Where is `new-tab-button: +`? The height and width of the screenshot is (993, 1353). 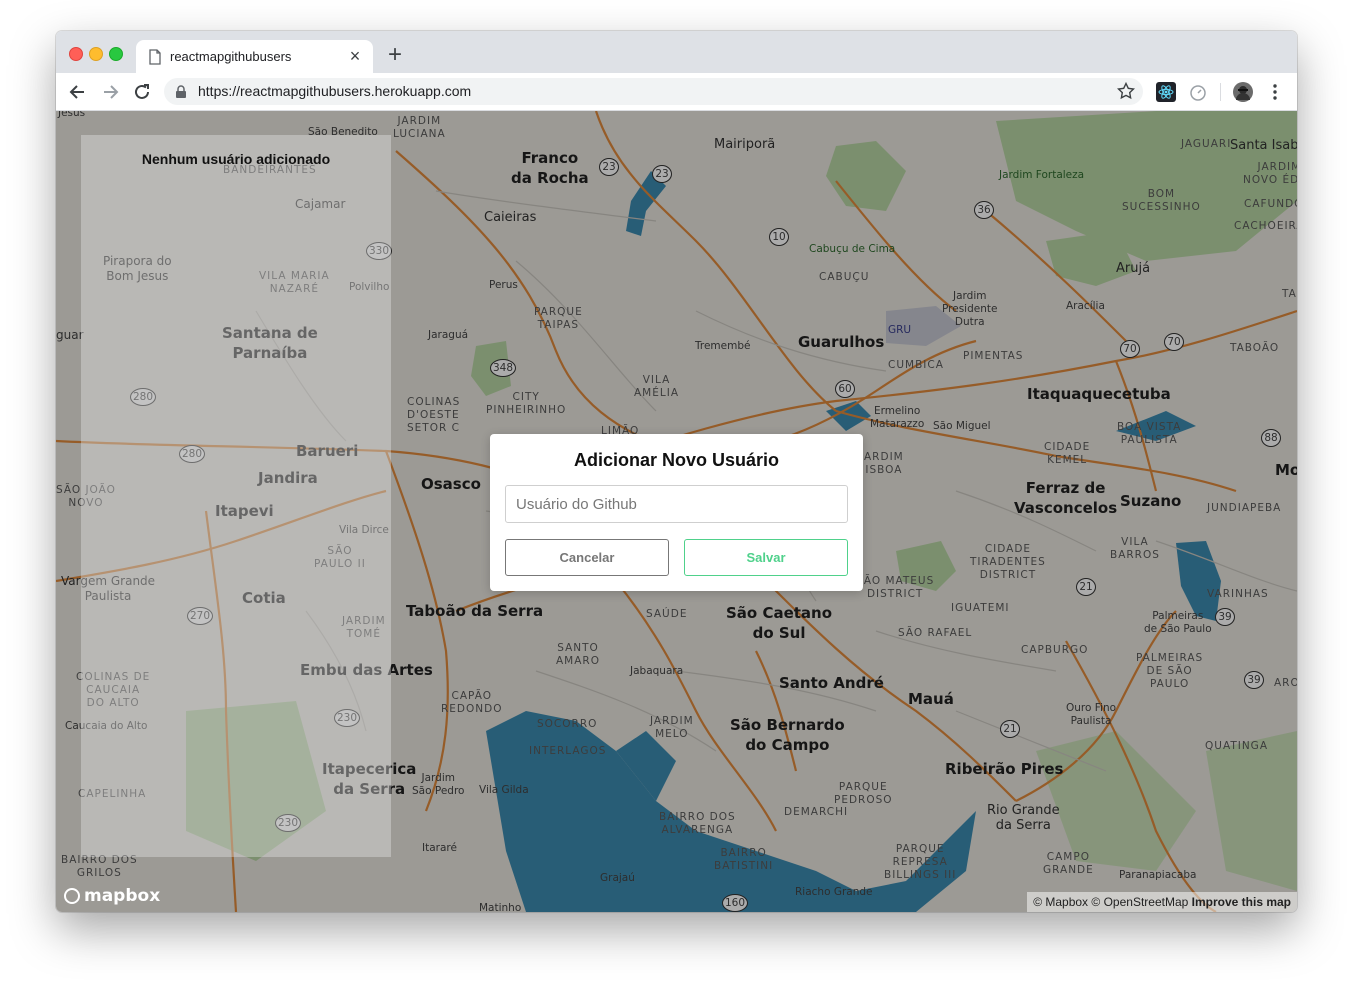
new-tab-button: + is located at coordinates (395, 55).